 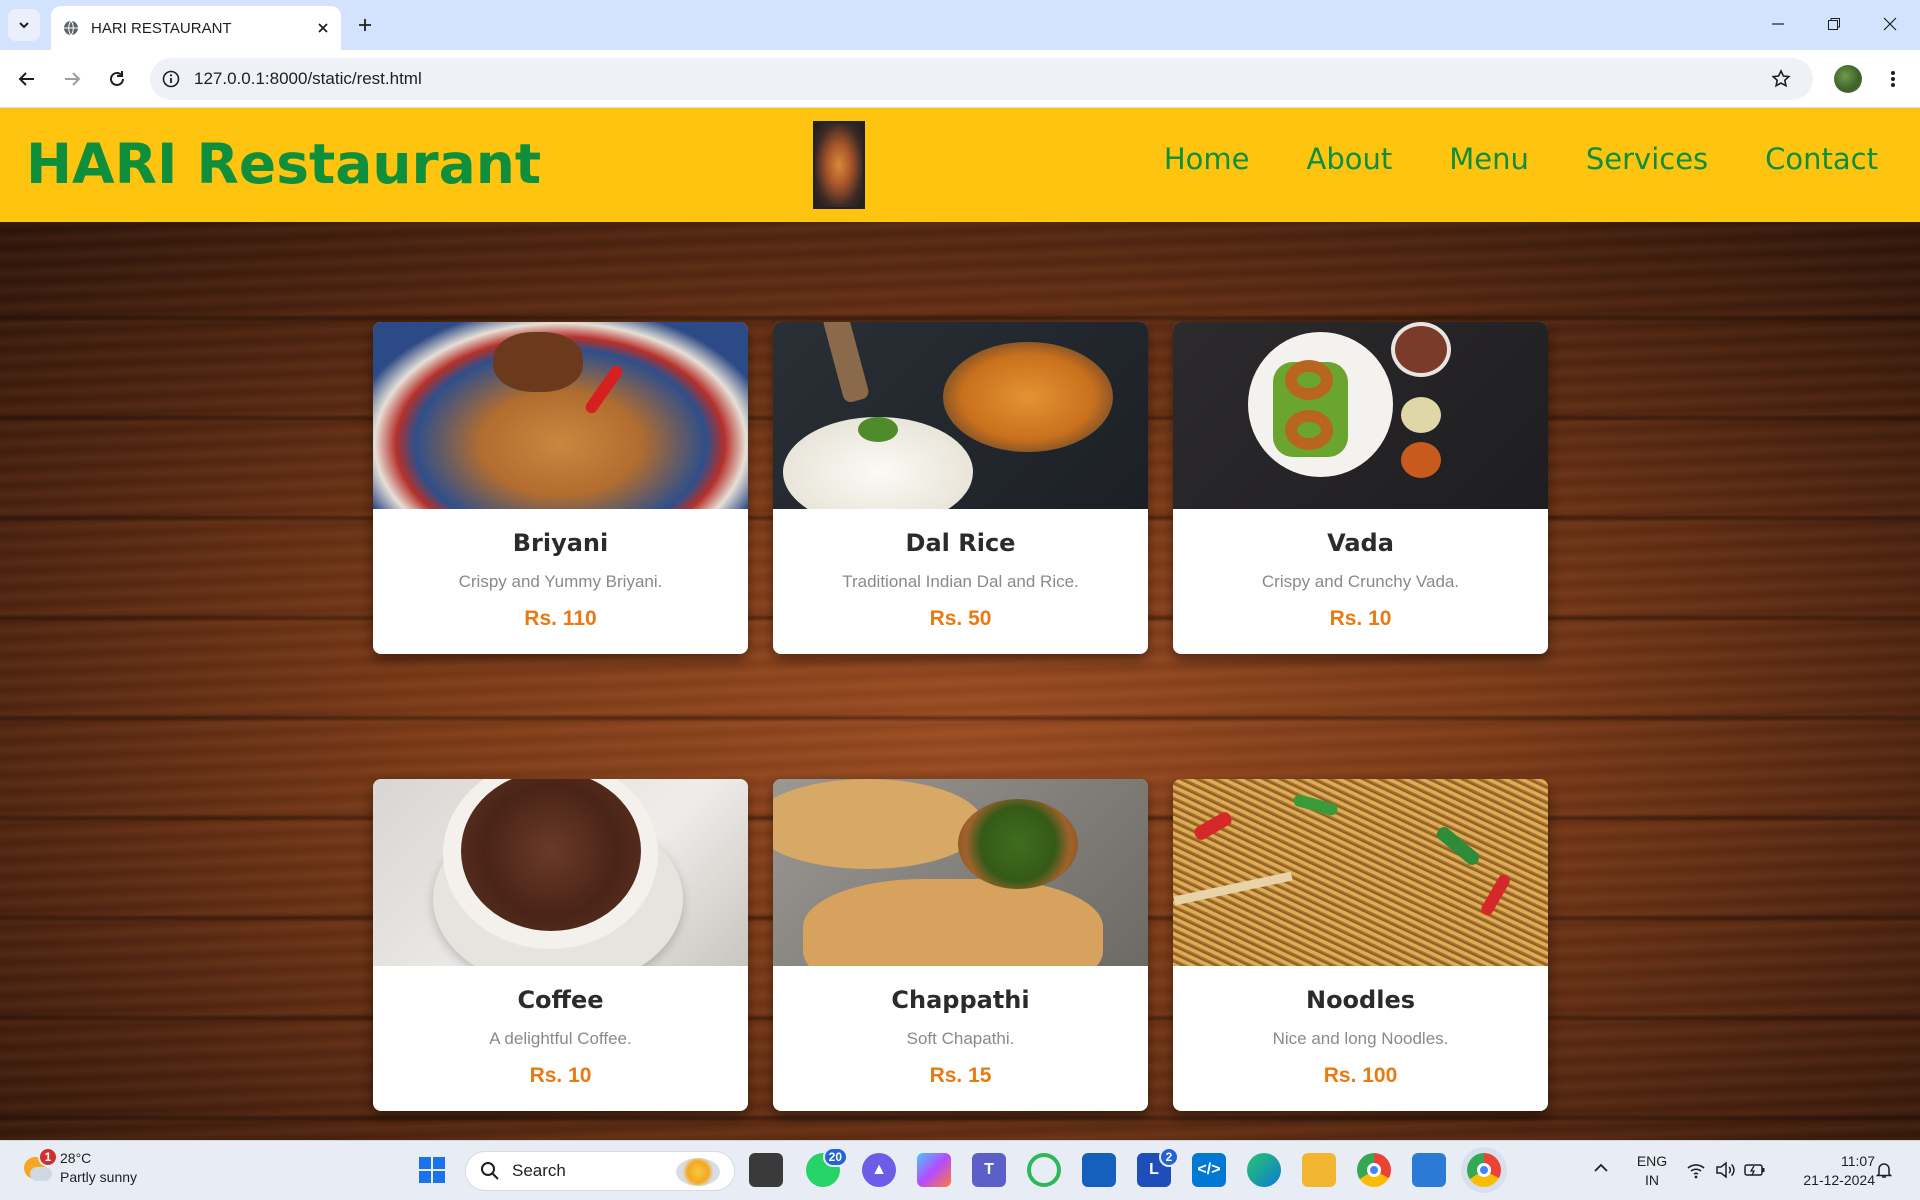 What do you see at coordinates (827, 1167) in the screenshot?
I see `whatsapp-icon: 20` at bounding box center [827, 1167].